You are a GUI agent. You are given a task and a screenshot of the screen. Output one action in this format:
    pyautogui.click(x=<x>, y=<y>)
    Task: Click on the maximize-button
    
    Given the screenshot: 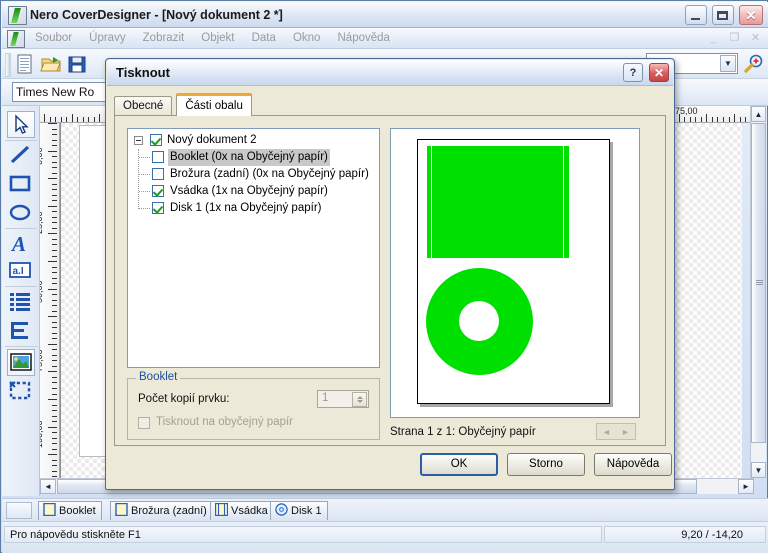 What is the action you would take?
    pyautogui.click(x=722, y=15)
    